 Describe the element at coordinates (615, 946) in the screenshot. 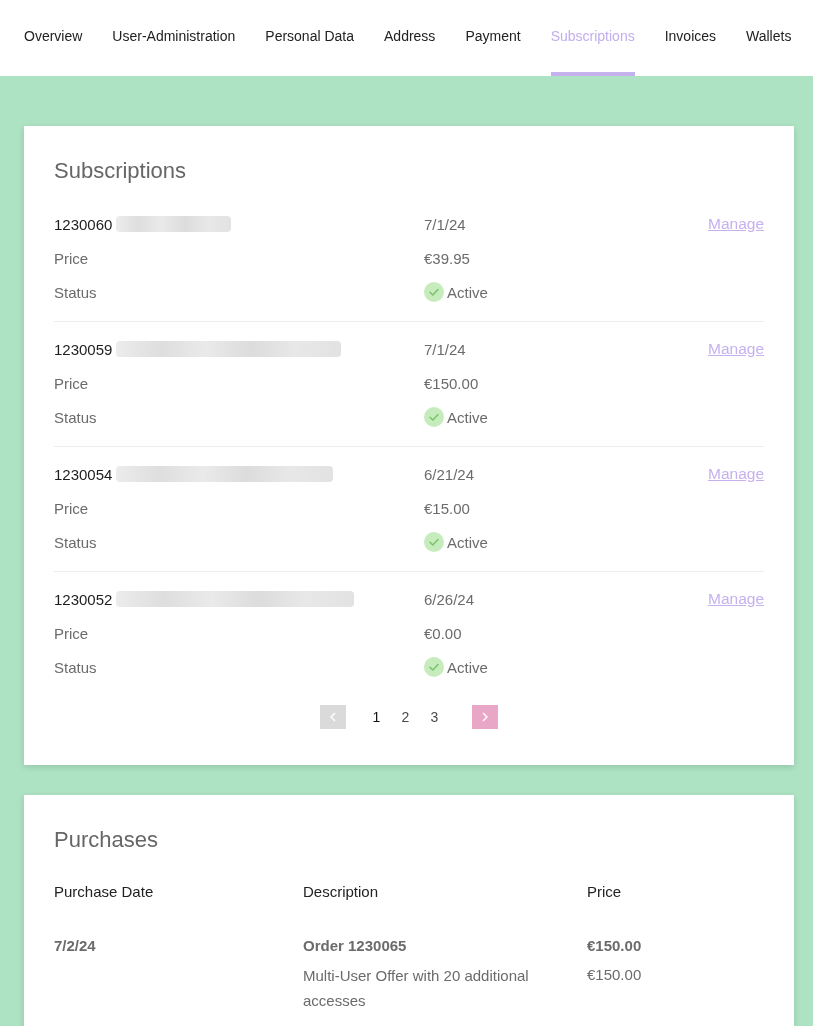

I see `order-total: €150.00` at that location.